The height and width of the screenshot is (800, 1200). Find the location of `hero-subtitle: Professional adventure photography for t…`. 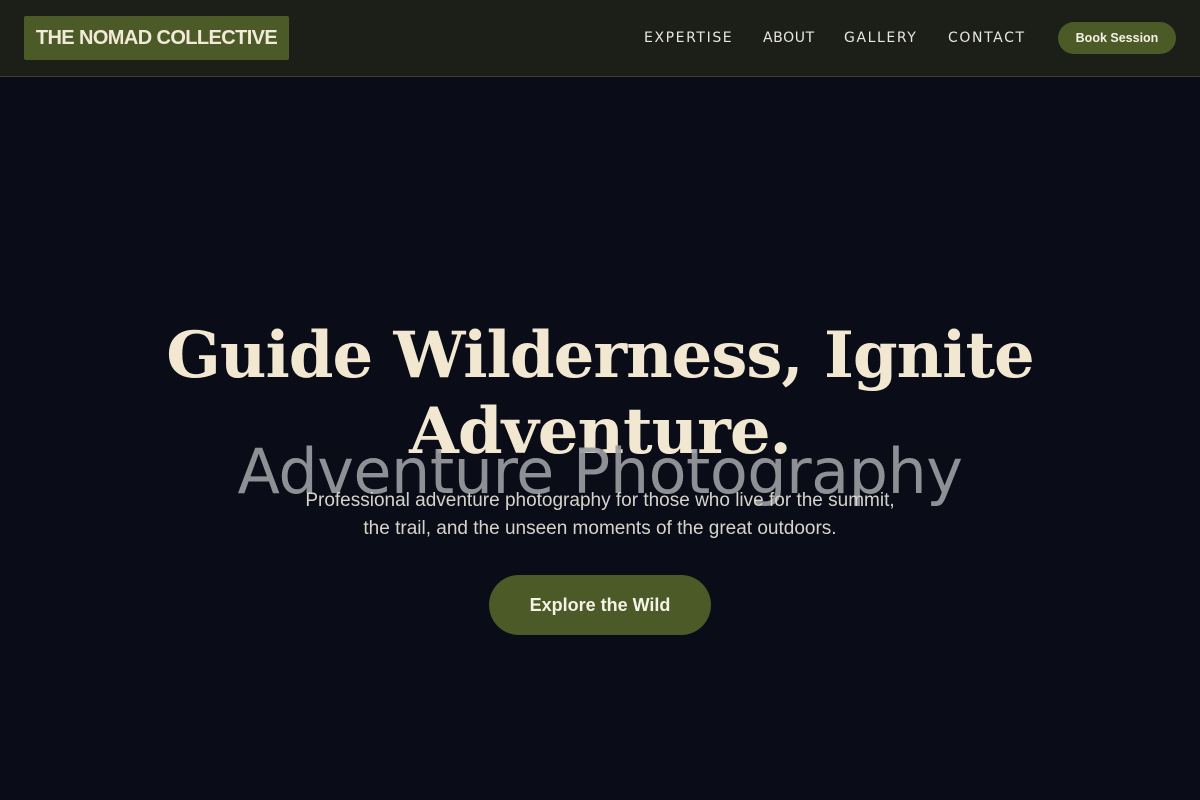

hero-subtitle: Professional adventure photography for t… is located at coordinates (600, 515).